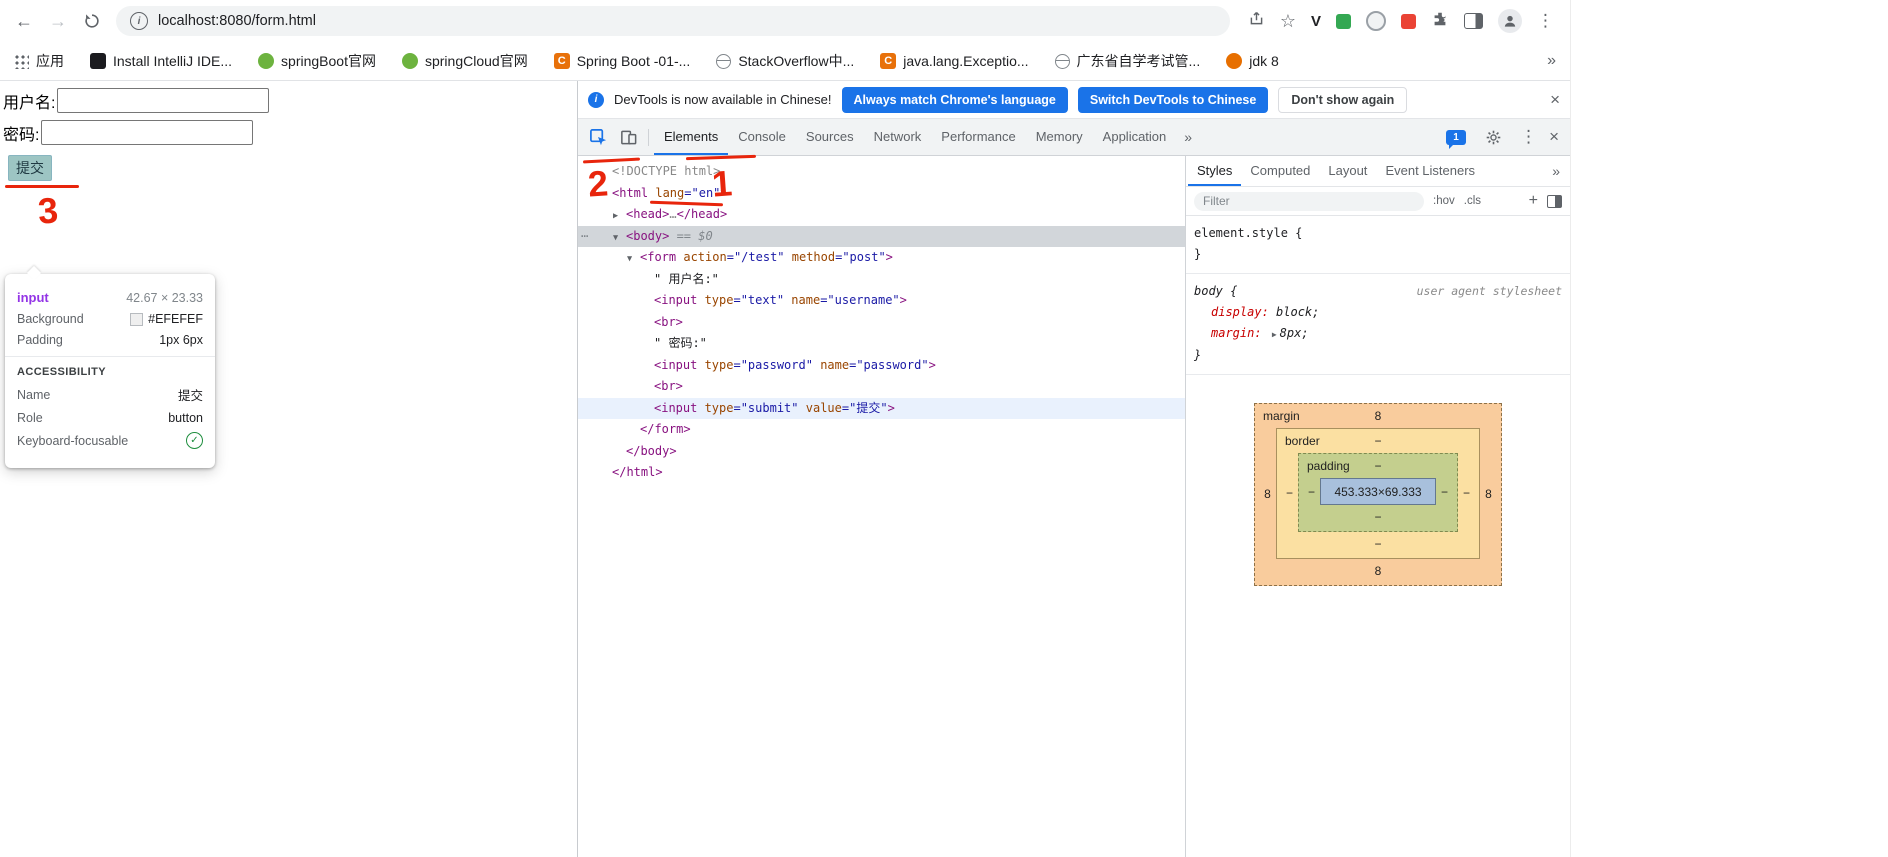 The width and height of the screenshot is (1888, 857). Describe the element at coordinates (1173, 99) in the screenshot. I see `switch-to-chinese-button: Switch DevTools to Chinese` at that location.